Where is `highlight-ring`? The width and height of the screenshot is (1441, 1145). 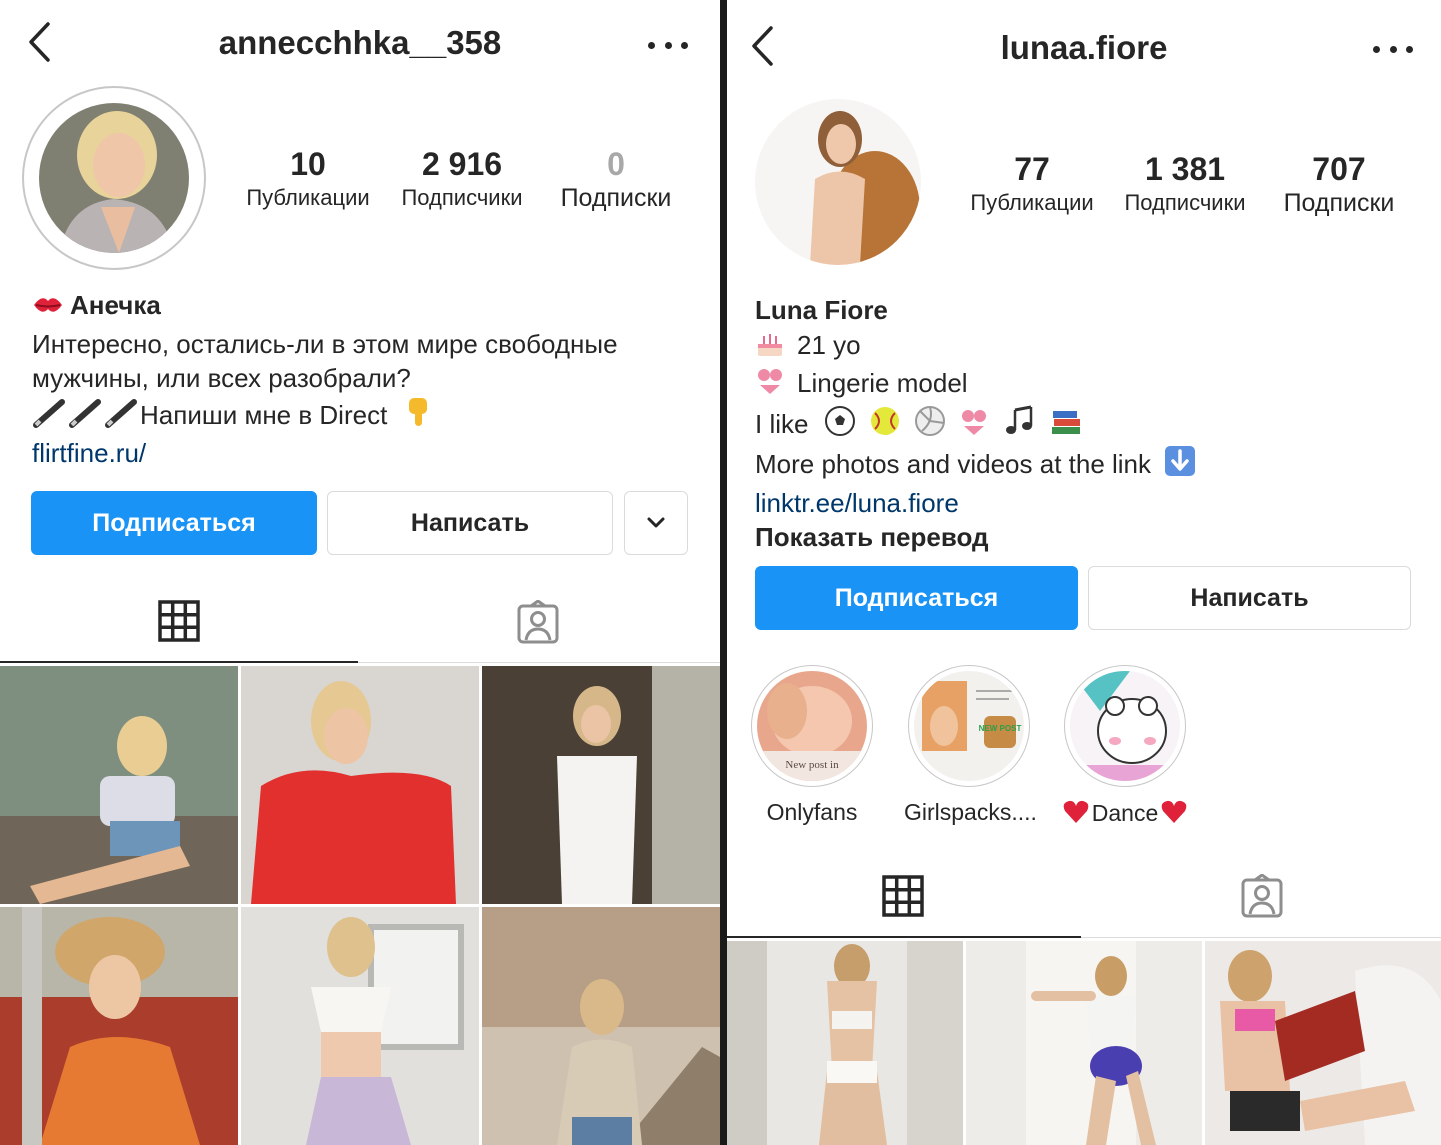
highlight-ring is located at coordinates (1125, 726).